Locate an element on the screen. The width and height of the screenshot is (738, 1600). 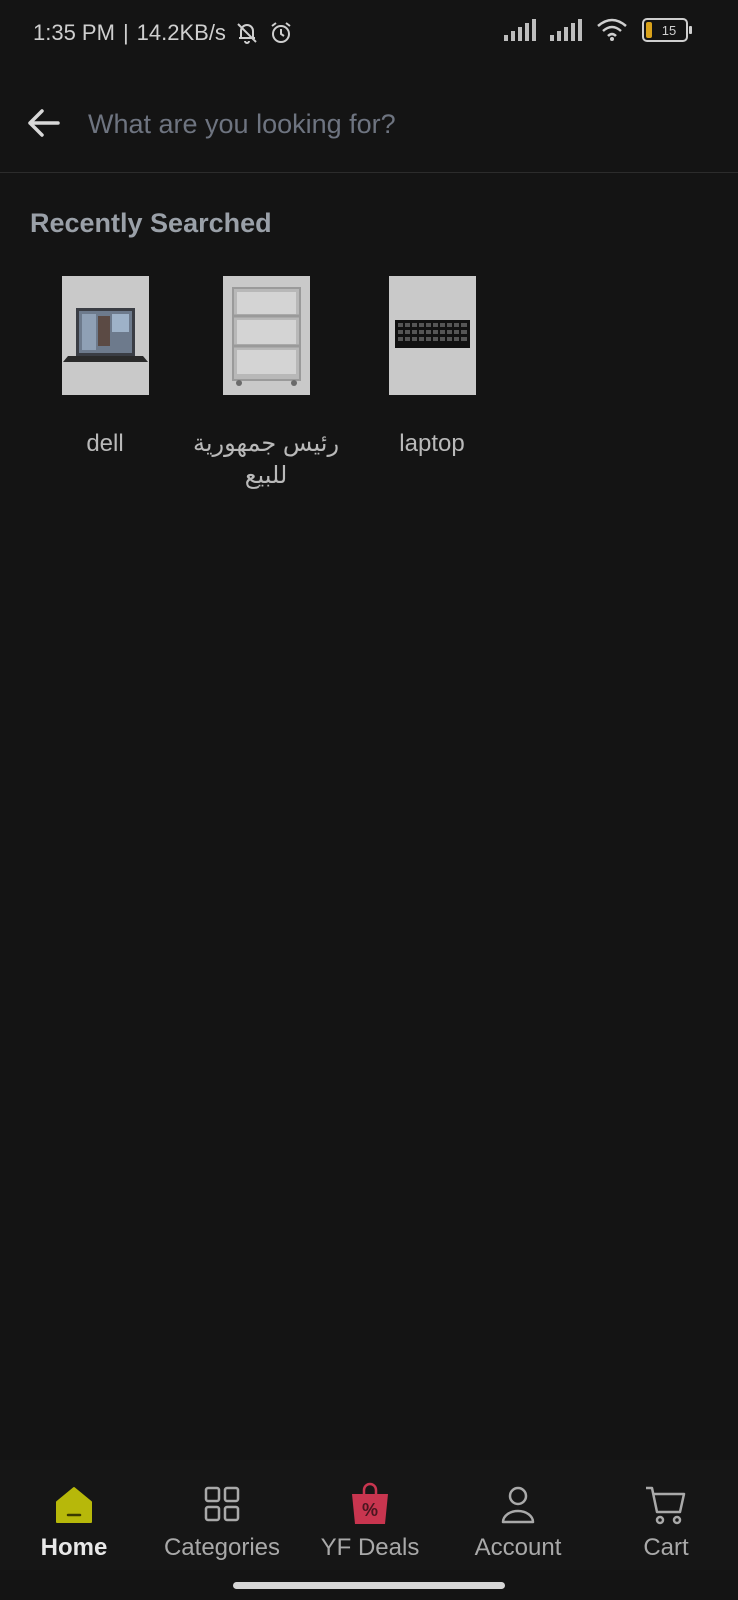
nav-label: Home is located at coordinates (74, 1547).